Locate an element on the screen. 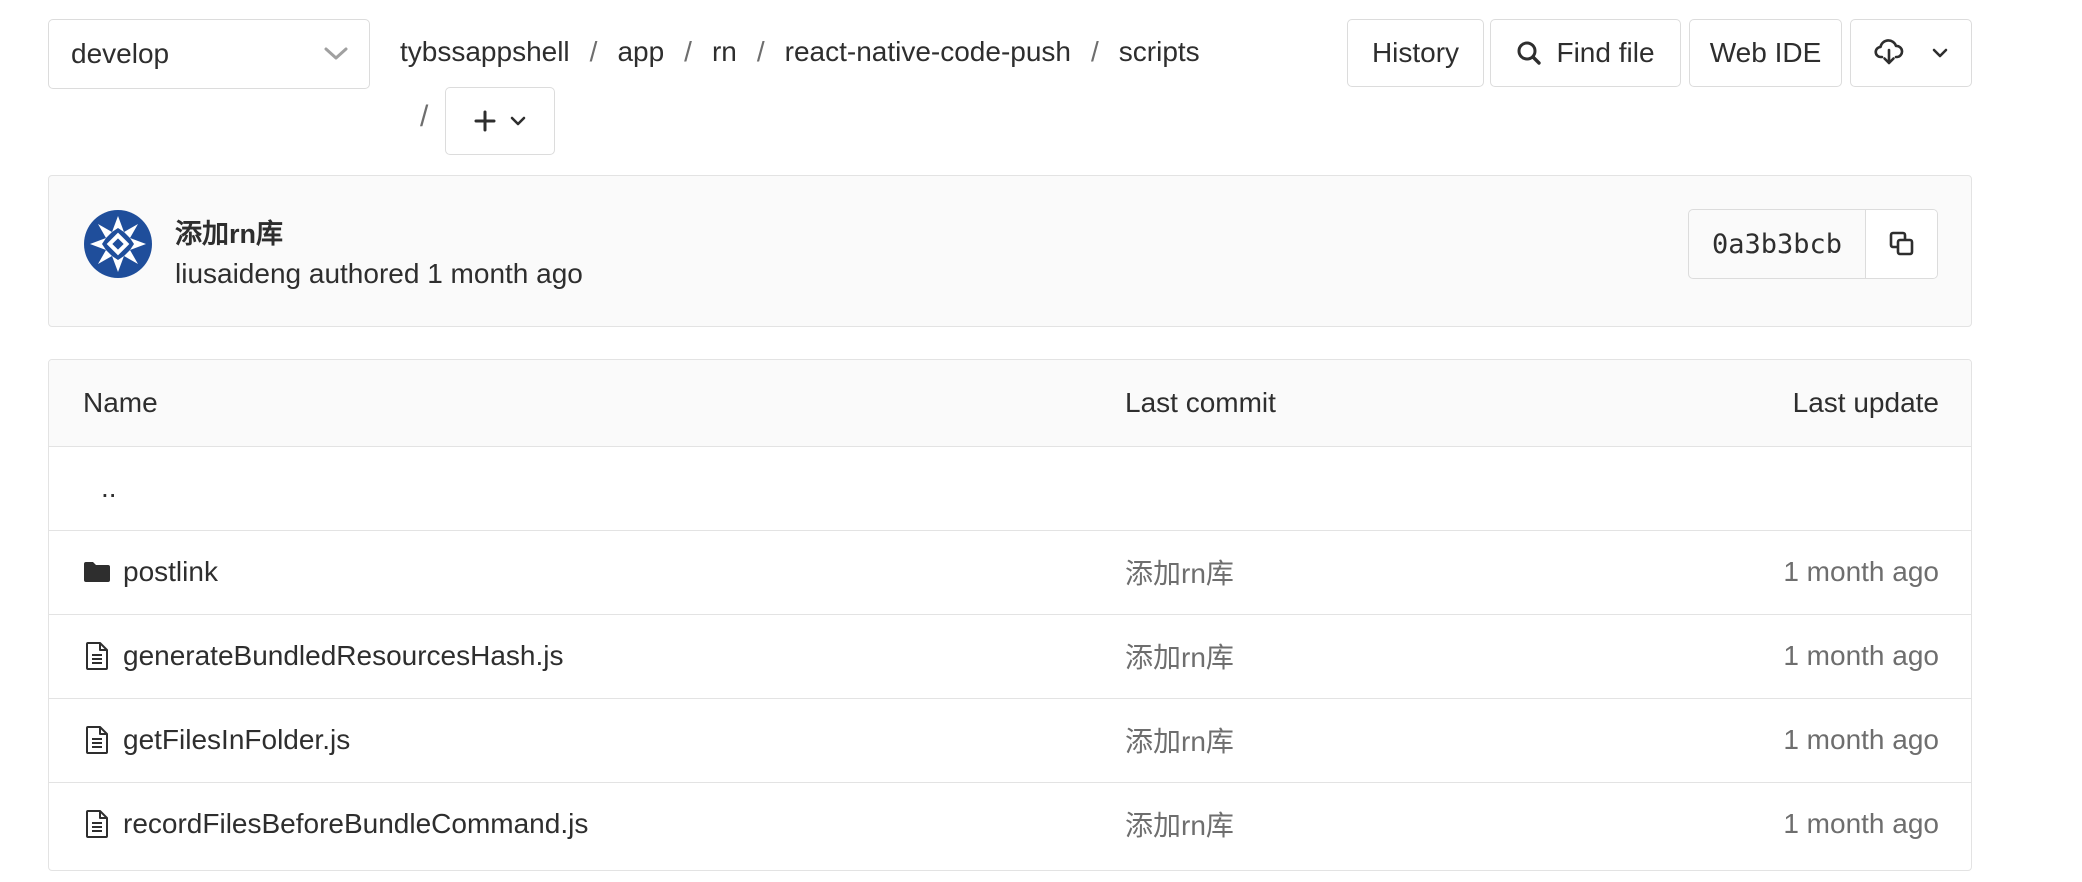 The image size is (2082, 882). commit-sha-group: 0a3b3bcb is located at coordinates (1813, 244).